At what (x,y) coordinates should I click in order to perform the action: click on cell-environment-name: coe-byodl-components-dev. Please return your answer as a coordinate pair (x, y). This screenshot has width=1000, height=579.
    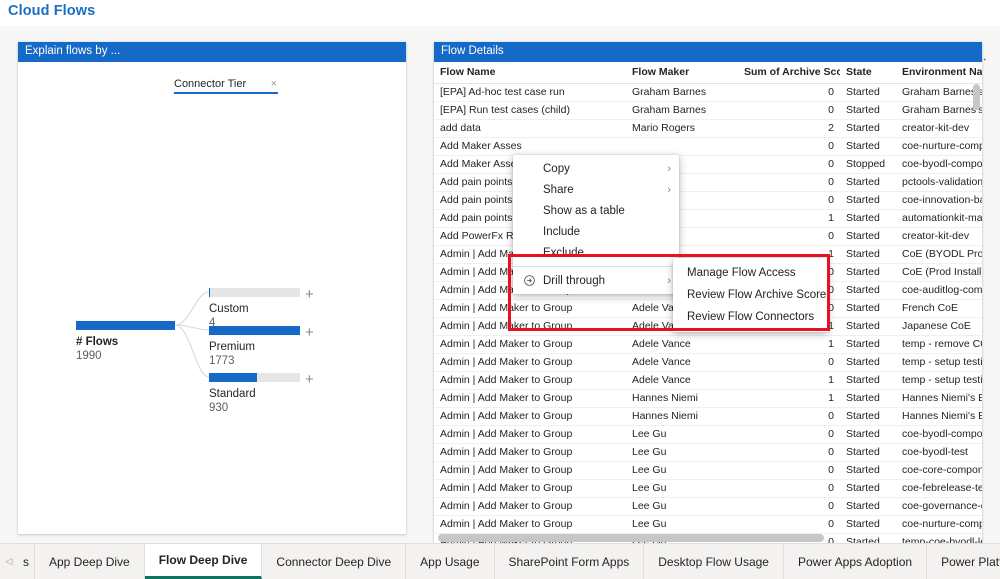
    Looking at the image, I should click on (939, 434).